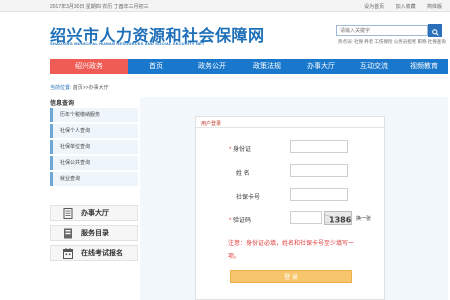 This screenshot has height=300, width=450. Describe the element at coordinates (319, 170) in the screenshot. I see `name-input` at that location.